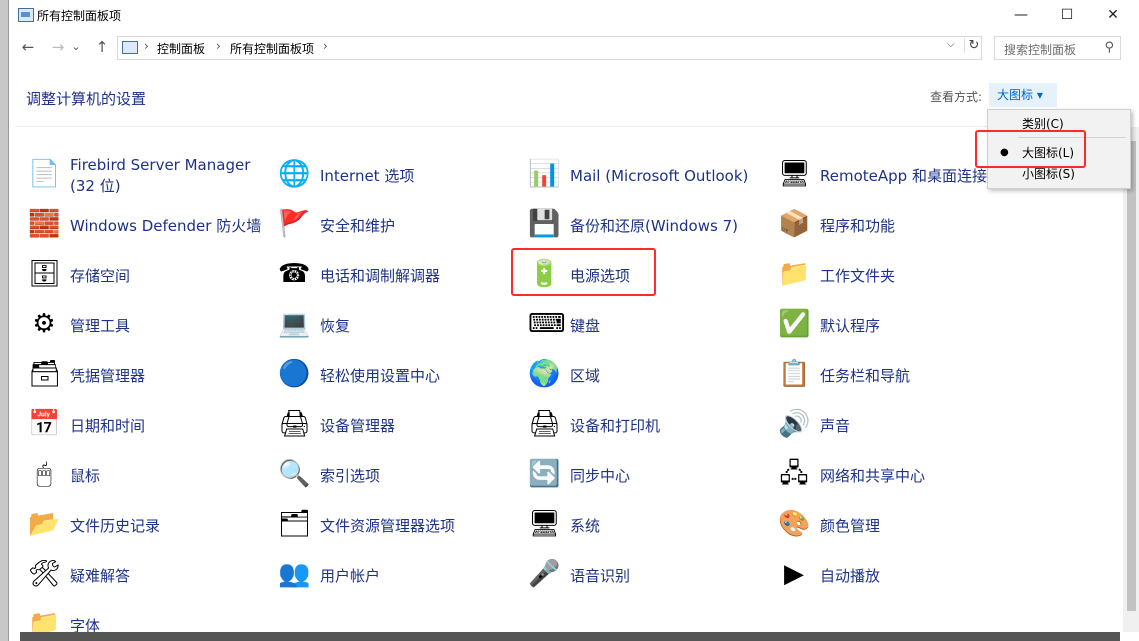 The width and height of the screenshot is (1139, 641). What do you see at coordinates (1021, 16) in the screenshot?
I see `minimize-button: —` at bounding box center [1021, 16].